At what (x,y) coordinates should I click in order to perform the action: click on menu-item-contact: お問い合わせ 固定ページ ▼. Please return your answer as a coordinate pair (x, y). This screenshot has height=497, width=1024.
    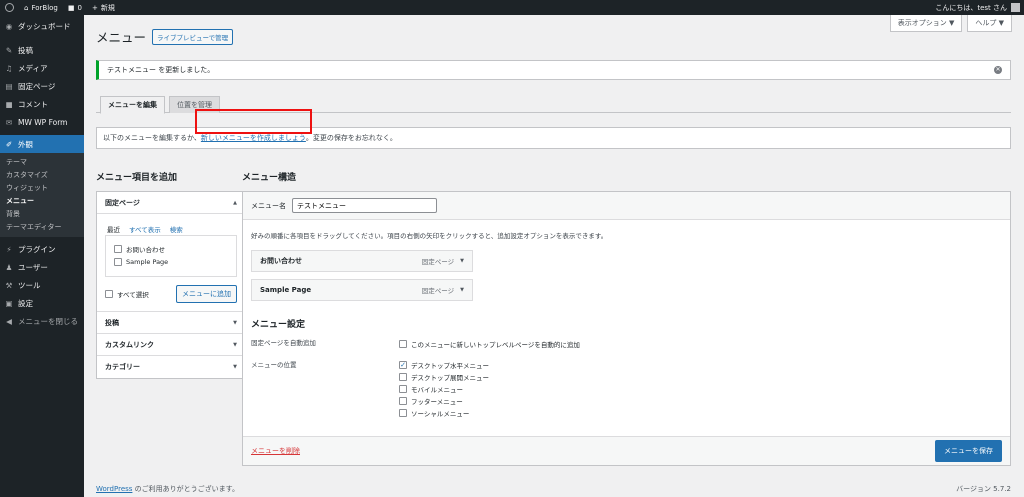
    Looking at the image, I should click on (362, 261).